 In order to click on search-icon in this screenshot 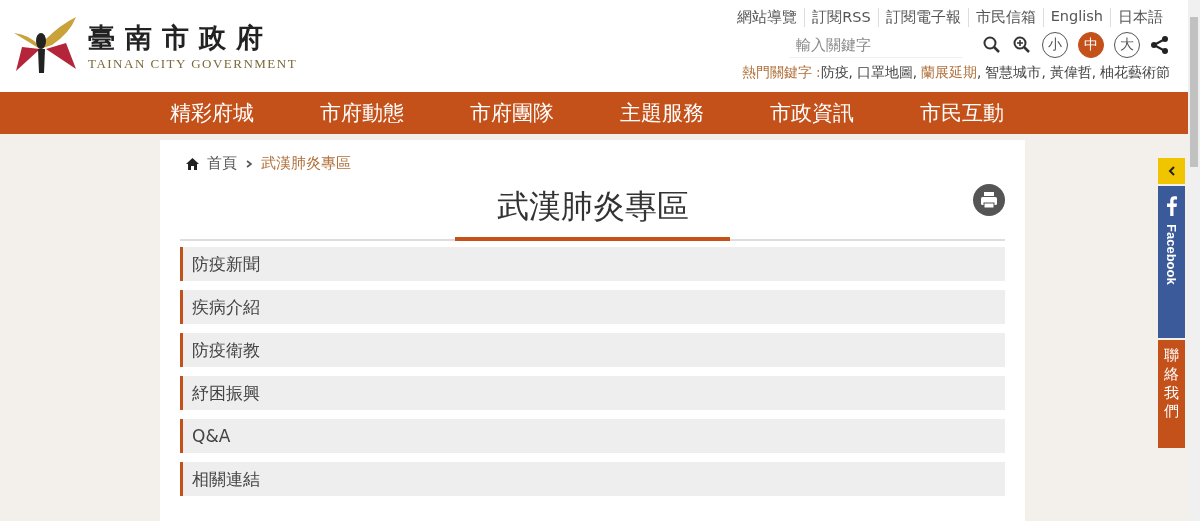, I will do `click(992, 45)`.